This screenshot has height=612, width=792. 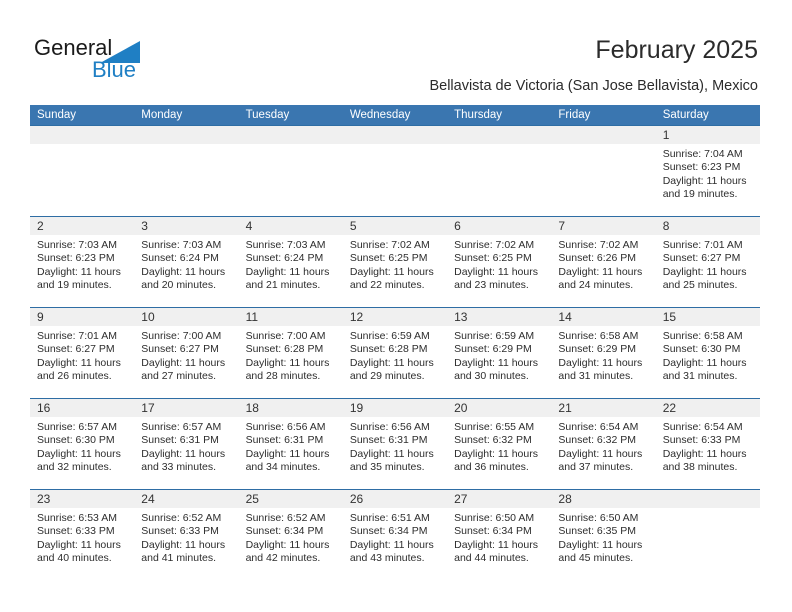 I want to click on sunrise-text: Sunrise: 7:02 AM, so click(x=494, y=245).